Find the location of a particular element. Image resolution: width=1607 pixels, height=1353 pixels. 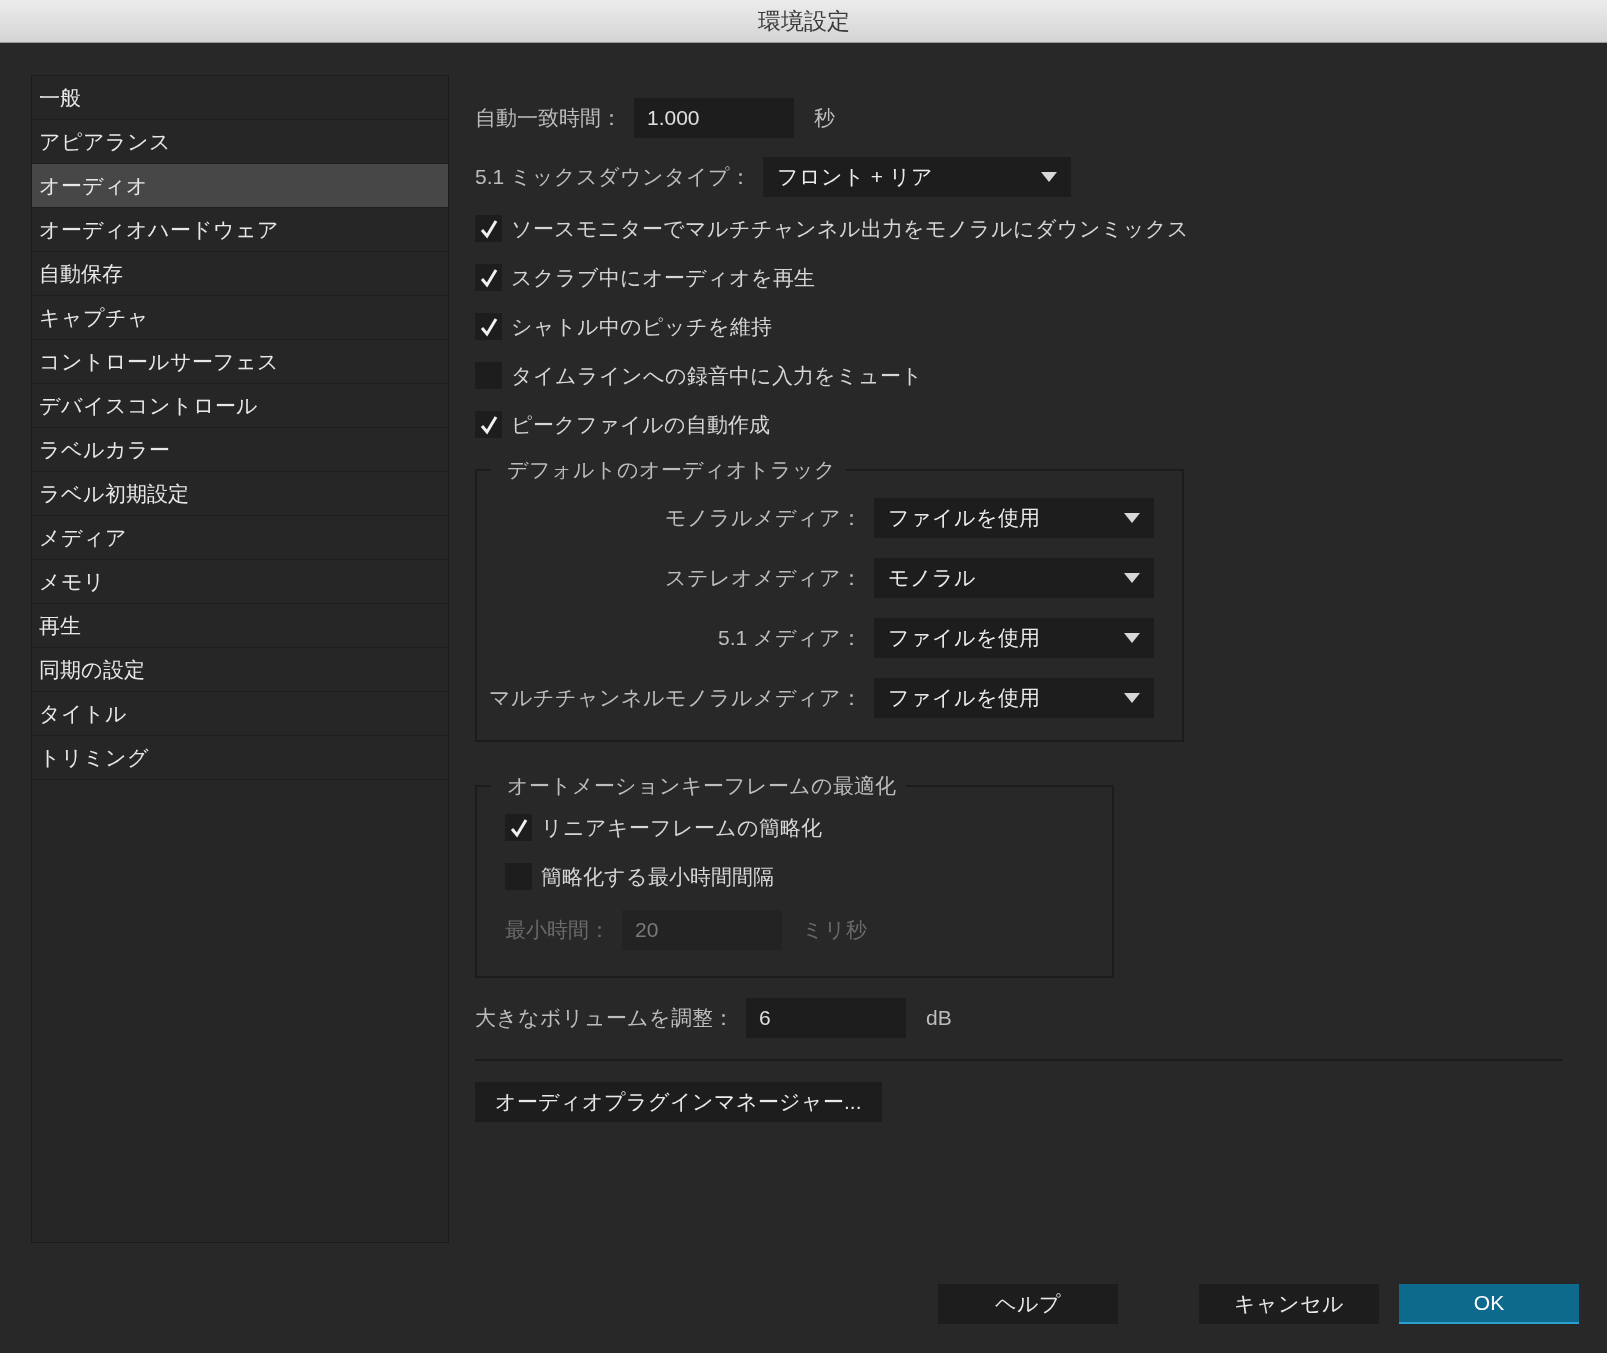

sidebar-item: トリミング is located at coordinates (240, 758).